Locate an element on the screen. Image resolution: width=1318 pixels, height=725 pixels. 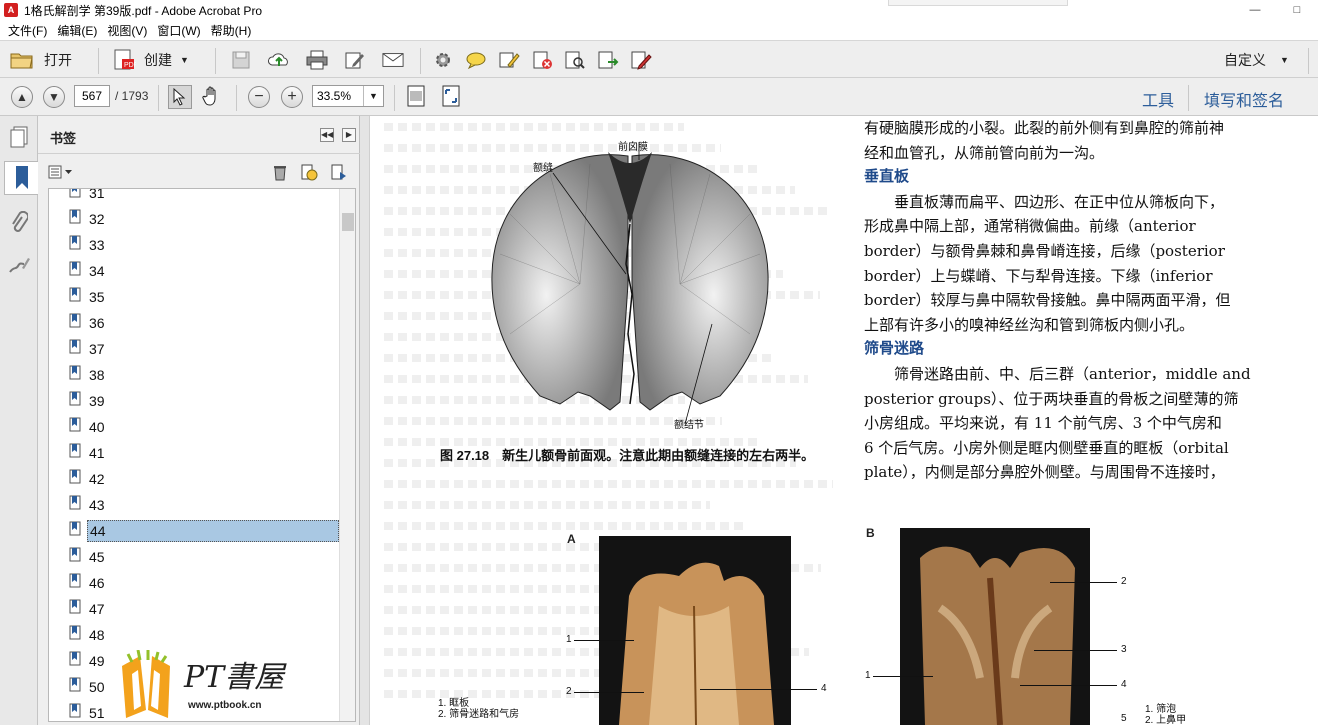
zoom-select: ▼ is located at coordinates (348, 96).